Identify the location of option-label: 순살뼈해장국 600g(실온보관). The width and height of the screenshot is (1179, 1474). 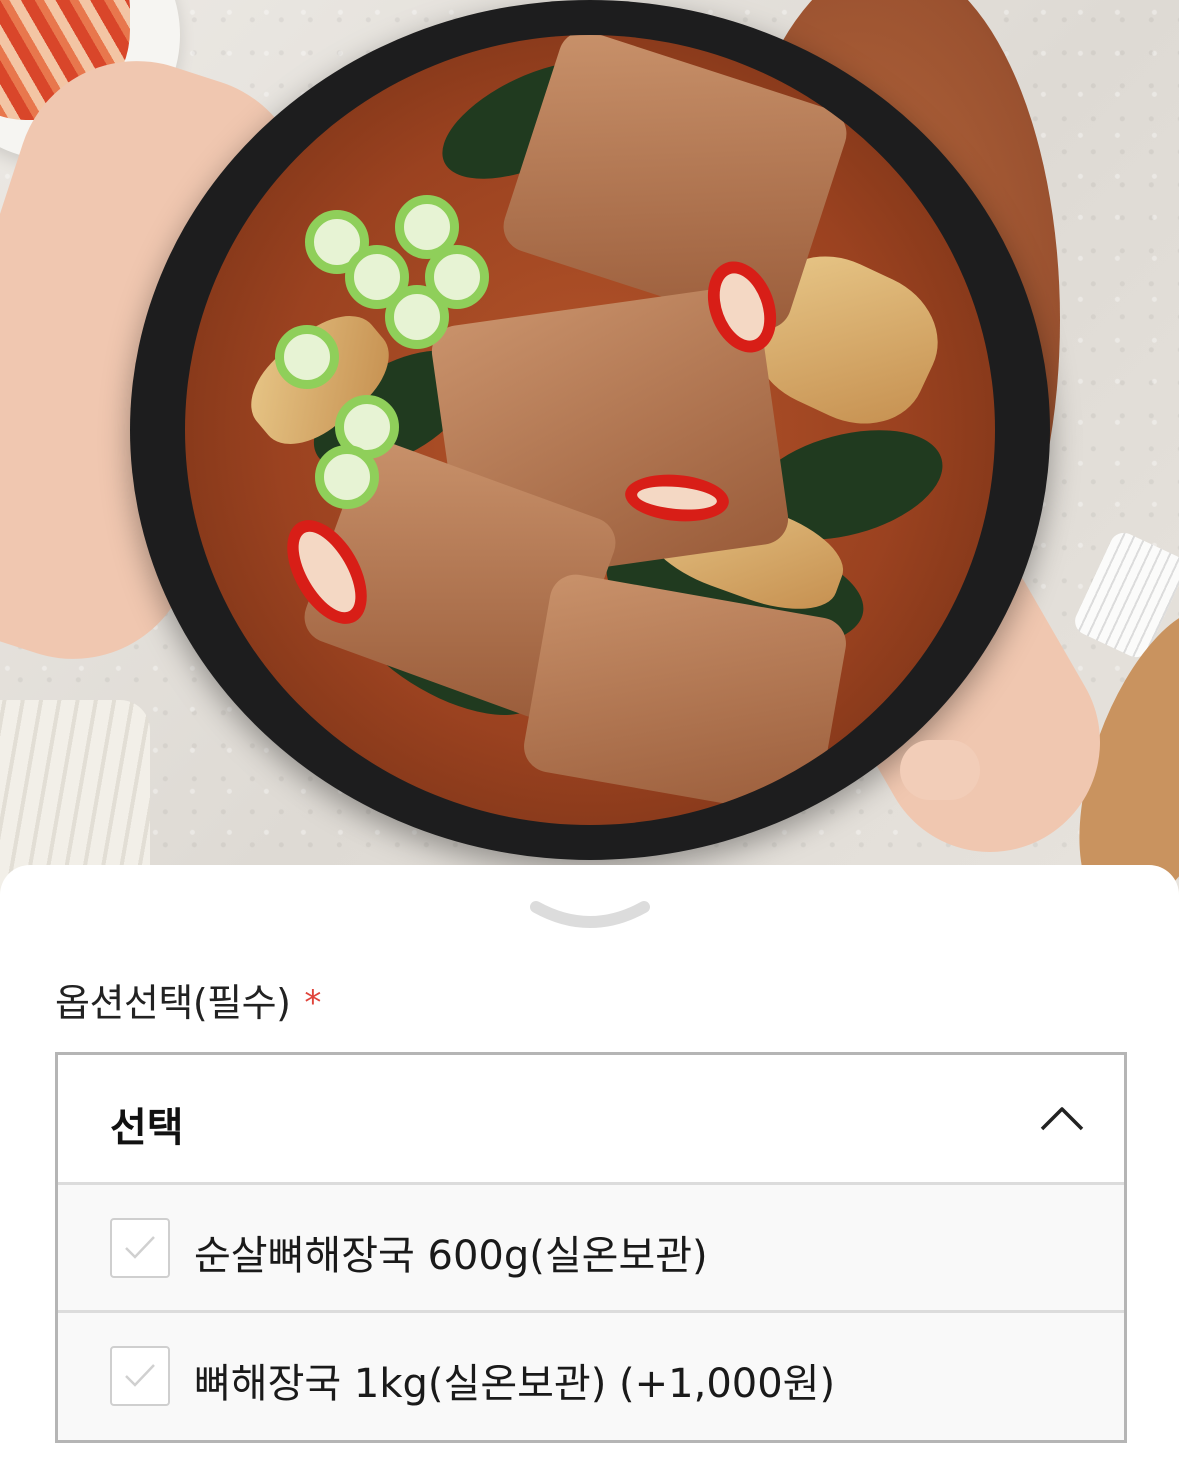
(451, 1256).